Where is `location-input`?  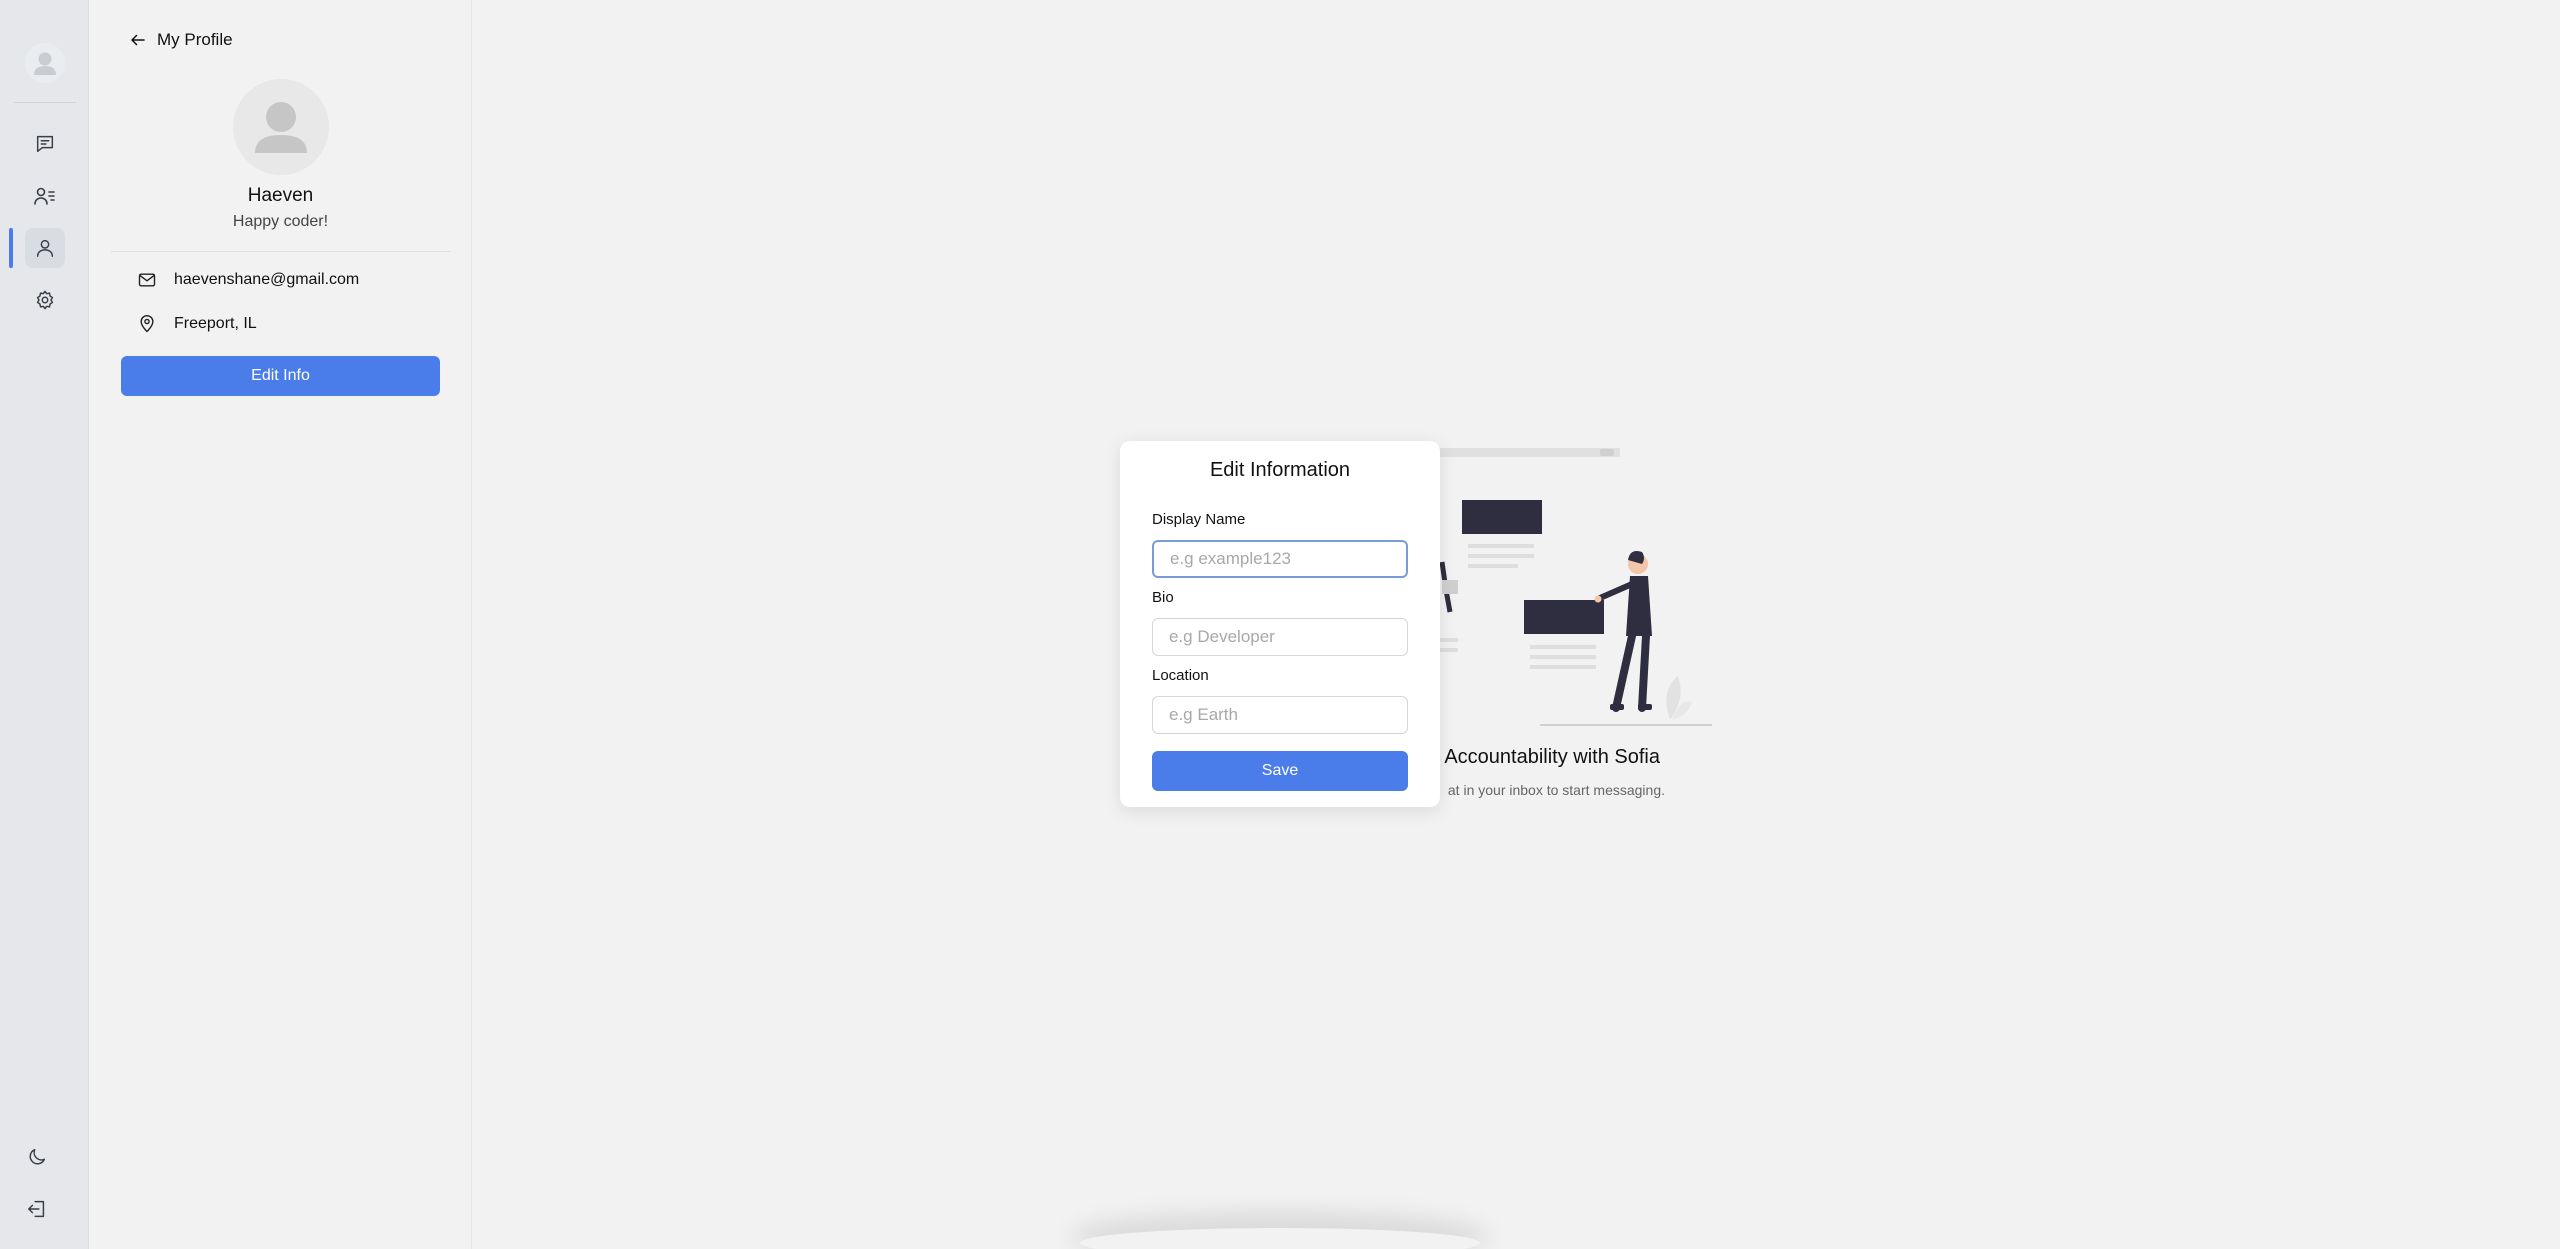 location-input is located at coordinates (1280, 715).